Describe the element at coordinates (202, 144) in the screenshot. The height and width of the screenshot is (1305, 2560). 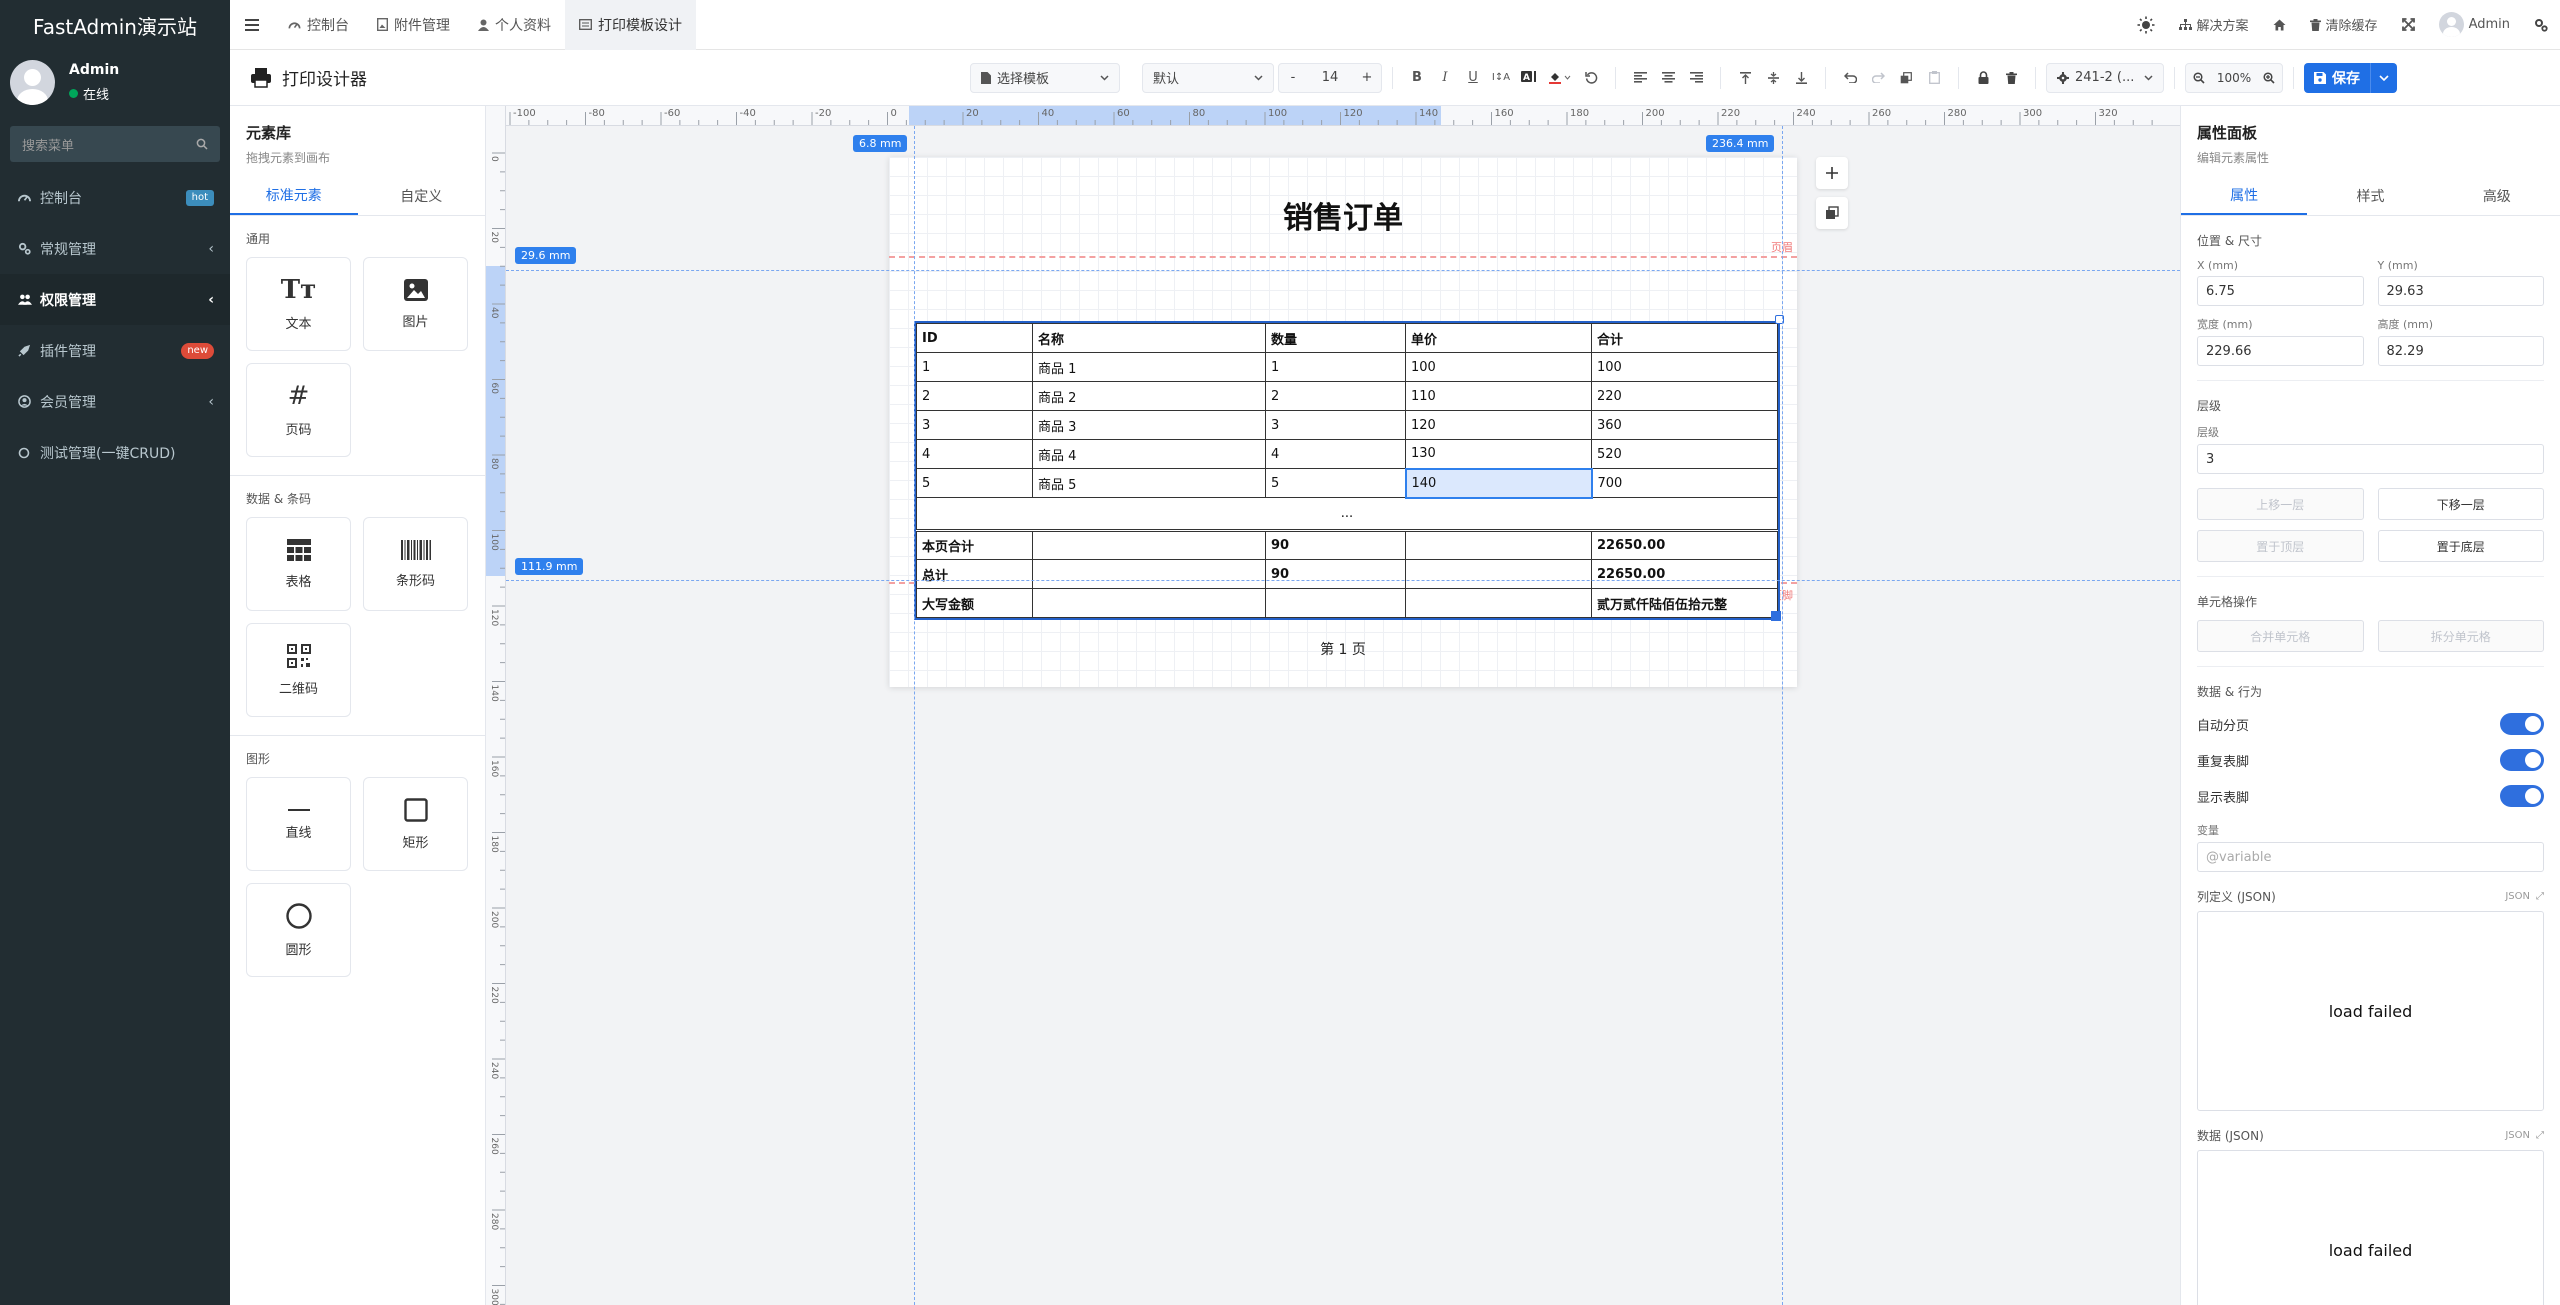
I see `search-icon` at that location.